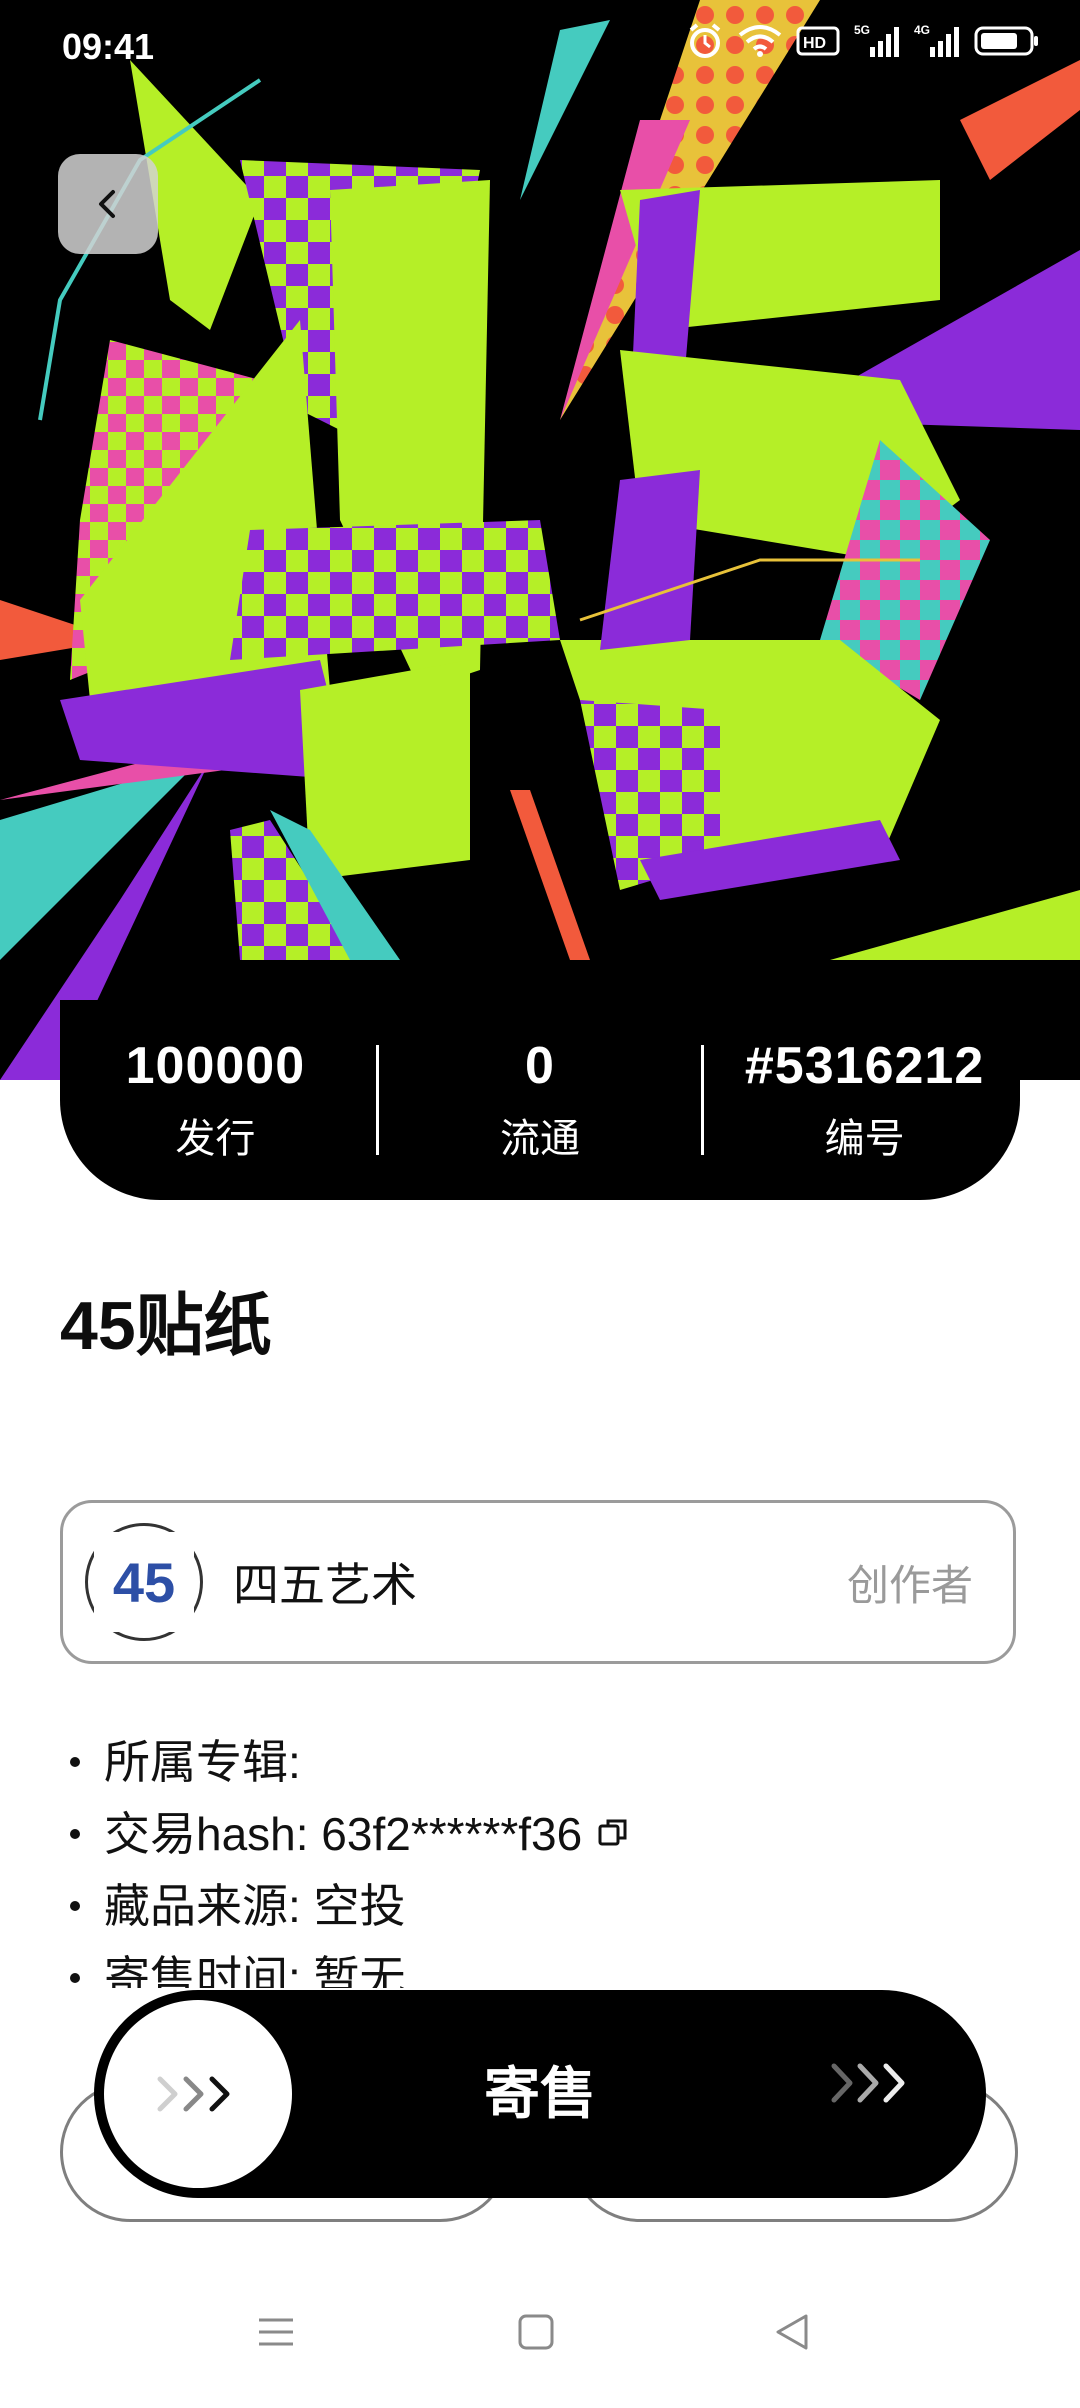 The height and width of the screenshot is (2408, 1080). I want to click on stat-circulation: 0 流通, so click(540, 1100).